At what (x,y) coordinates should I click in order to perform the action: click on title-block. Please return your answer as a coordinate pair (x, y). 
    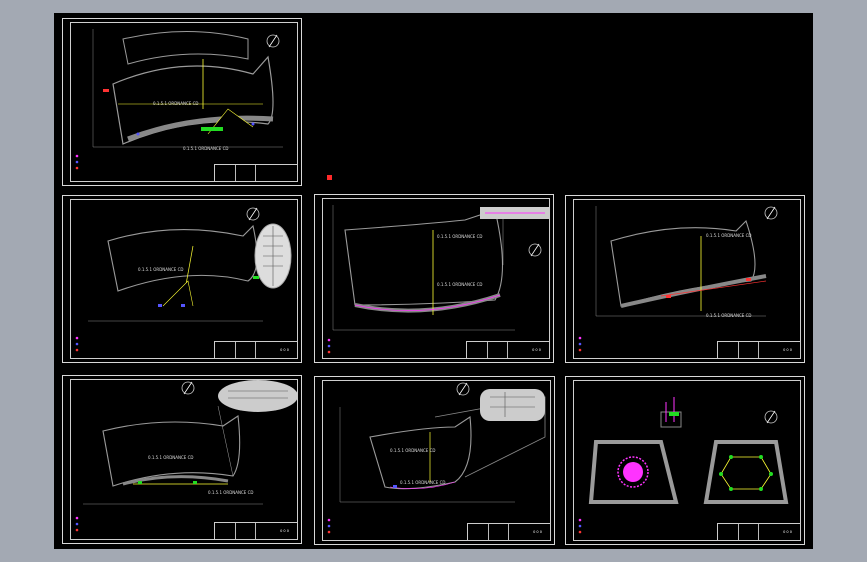
    Looking at the image, I should click on (256, 173).